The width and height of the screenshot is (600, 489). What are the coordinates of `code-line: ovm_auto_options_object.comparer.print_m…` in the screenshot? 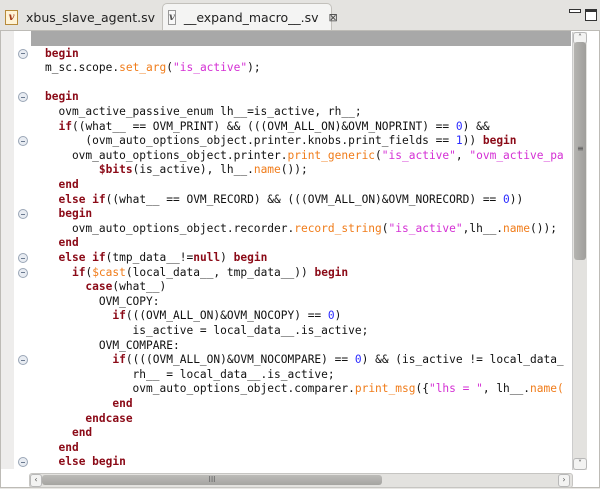 It's located at (301, 388).